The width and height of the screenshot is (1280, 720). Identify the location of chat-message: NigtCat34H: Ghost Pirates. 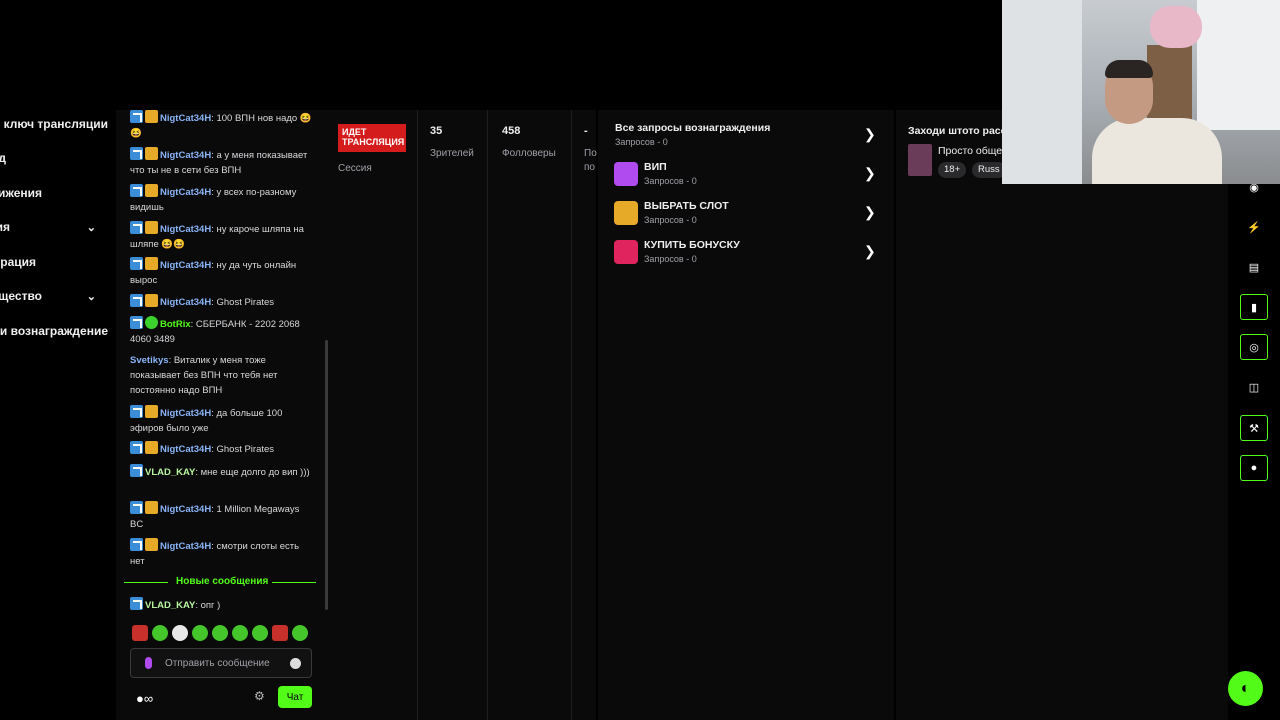
(222, 302).